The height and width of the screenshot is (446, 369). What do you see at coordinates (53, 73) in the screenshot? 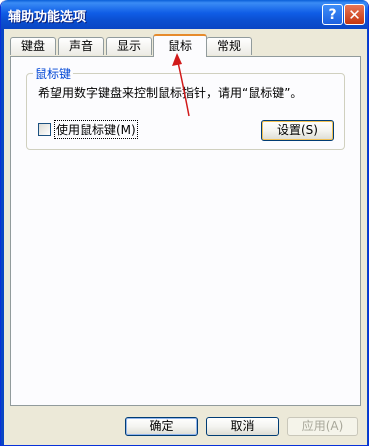
I see `group-title: 鼠标键` at bounding box center [53, 73].